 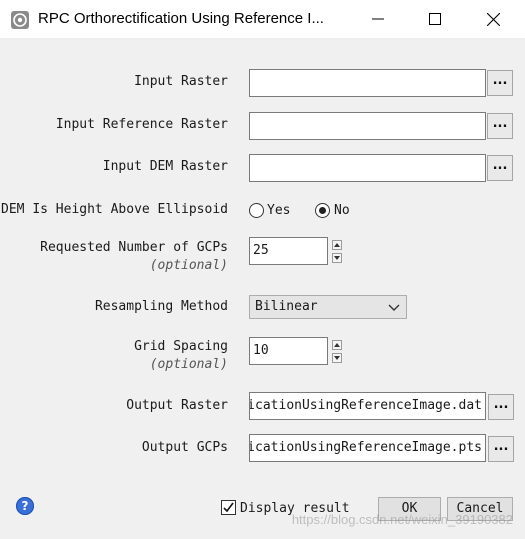 I want to click on grid-spacing-input: 10, so click(x=288, y=351).